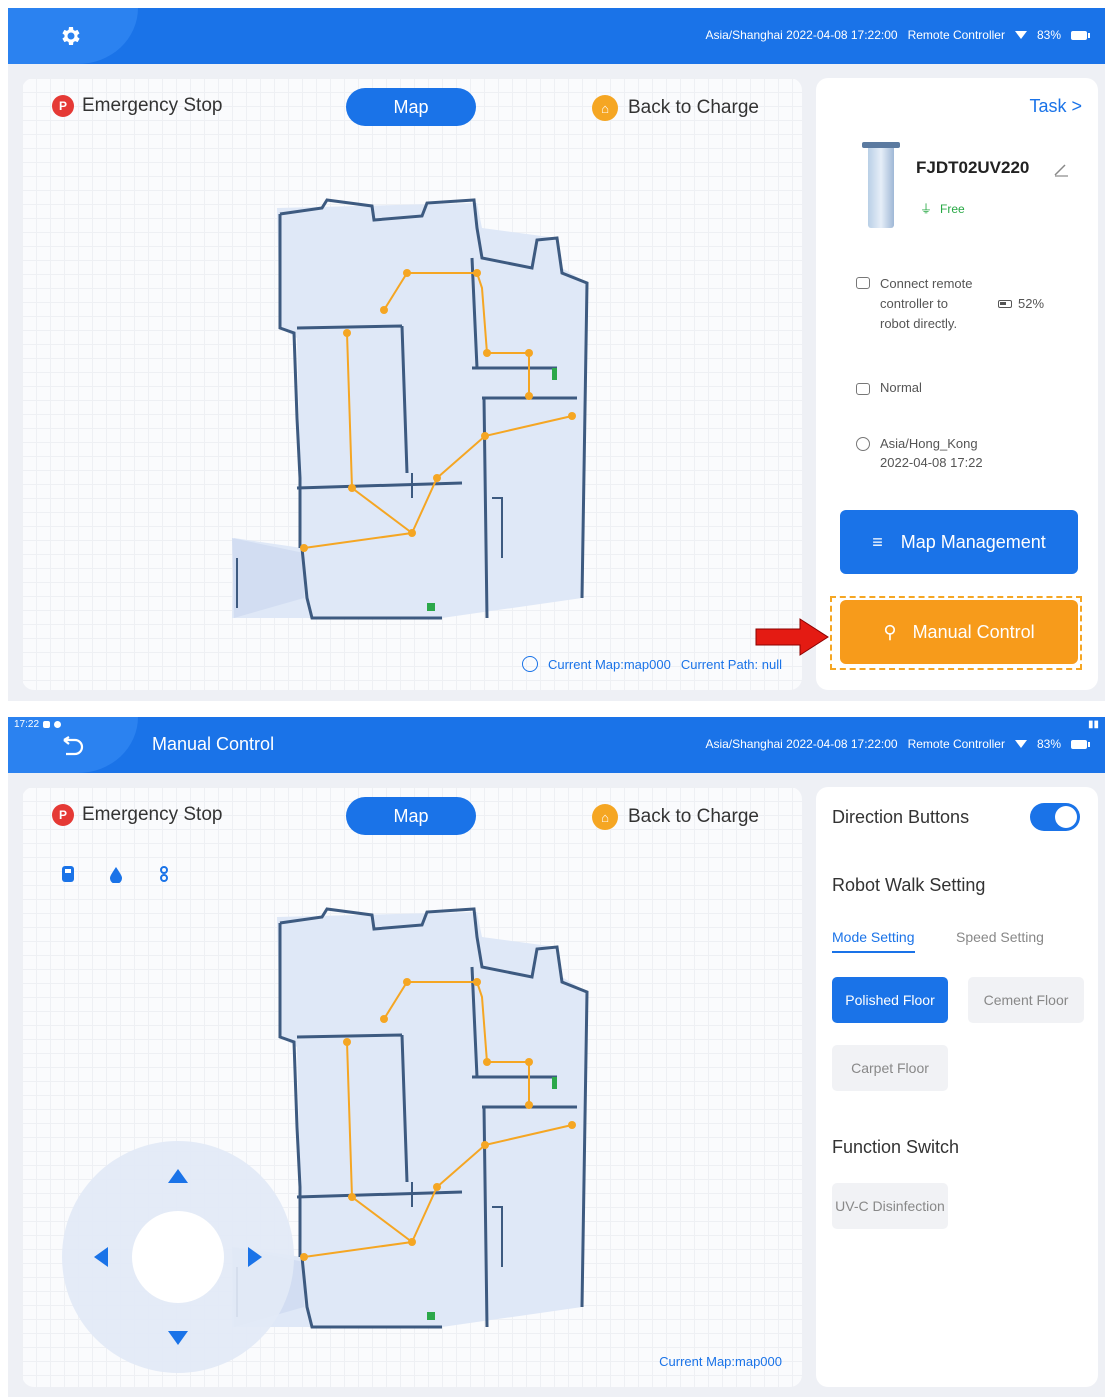 The height and width of the screenshot is (1400, 1105). I want to click on map-info: Current Map:map000, so click(720, 1361).